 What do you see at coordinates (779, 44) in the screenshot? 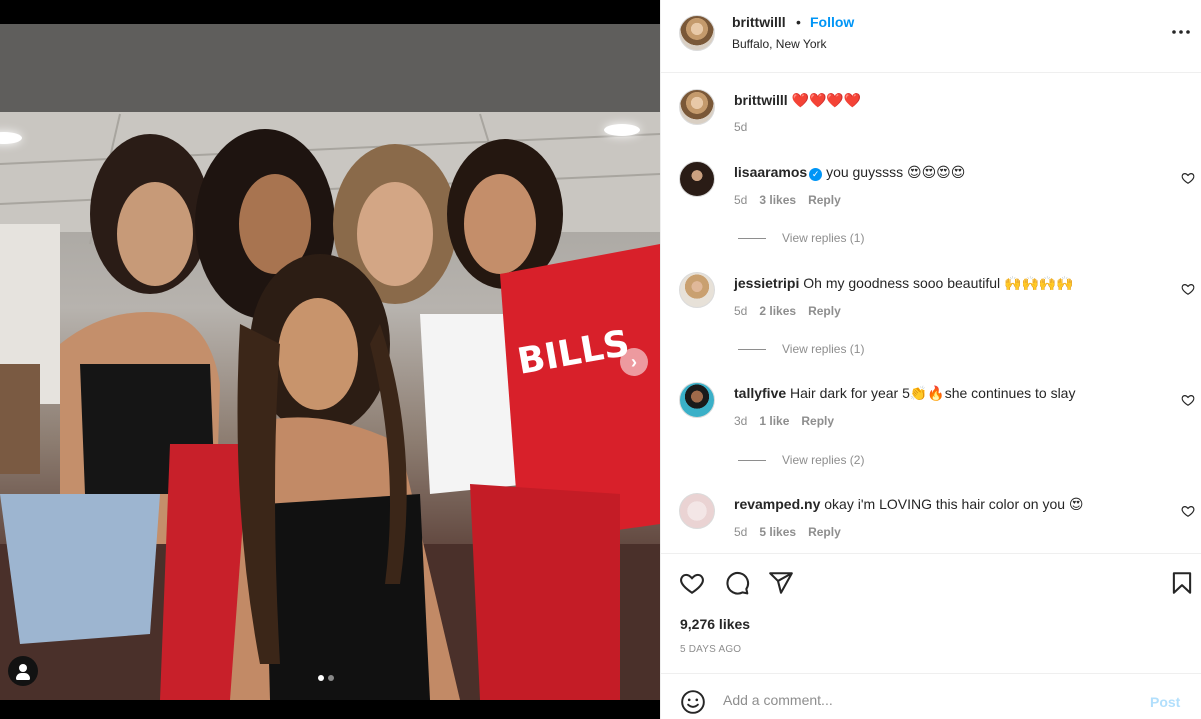
I see `post-location: Buffalo, New York` at bounding box center [779, 44].